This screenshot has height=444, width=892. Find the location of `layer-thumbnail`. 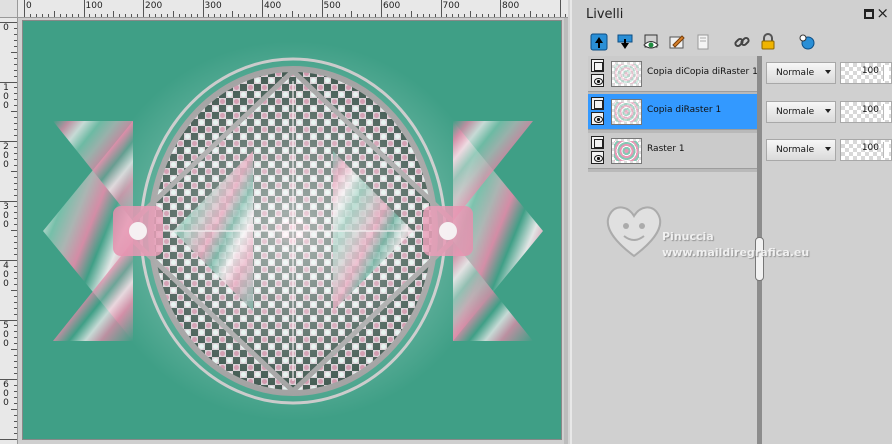

layer-thumbnail is located at coordinates (626, 74).